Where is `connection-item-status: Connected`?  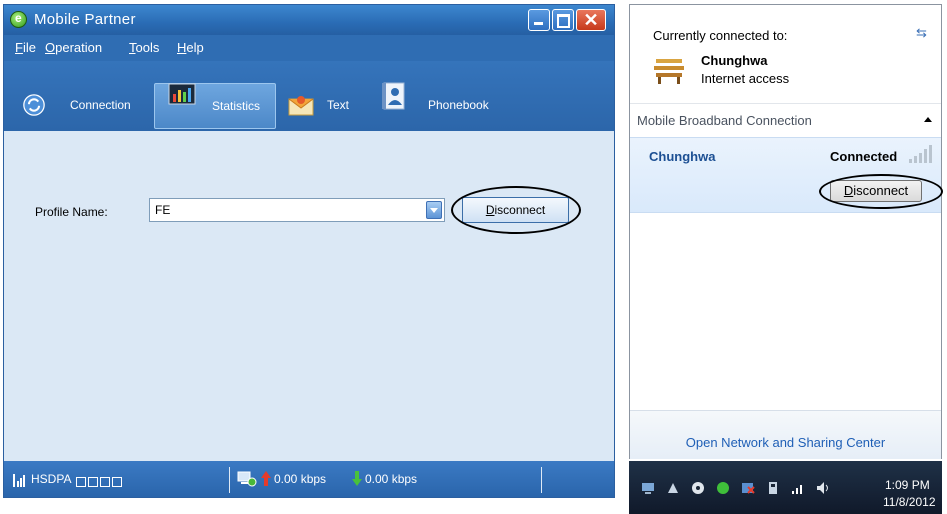 connection-item-status: Connected is located at coordinates (864, 156).